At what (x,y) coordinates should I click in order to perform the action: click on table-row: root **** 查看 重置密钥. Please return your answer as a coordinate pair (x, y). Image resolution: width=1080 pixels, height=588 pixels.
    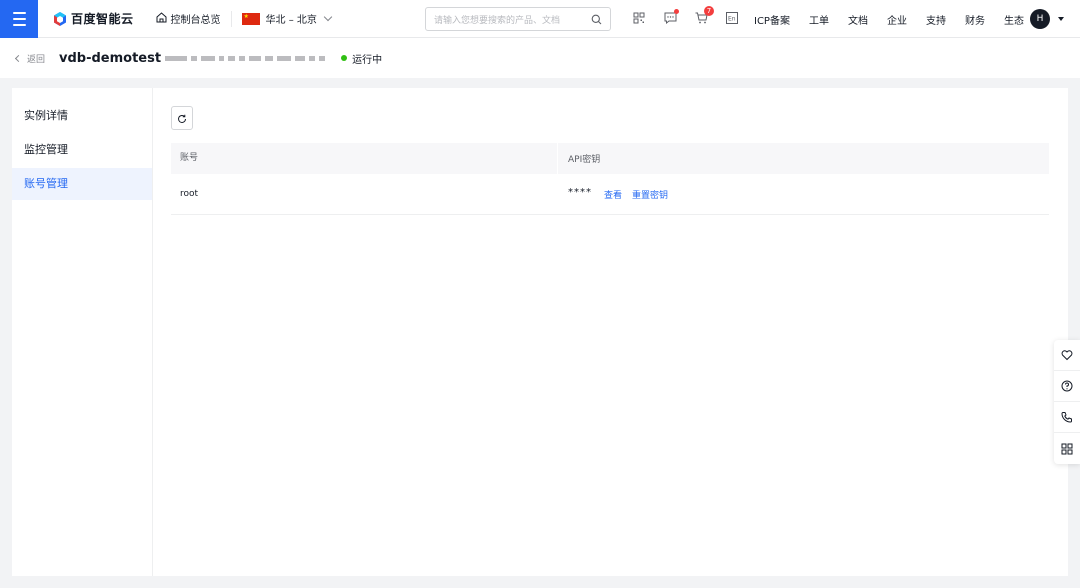
    Looking at the image, I should click on (610, 194).